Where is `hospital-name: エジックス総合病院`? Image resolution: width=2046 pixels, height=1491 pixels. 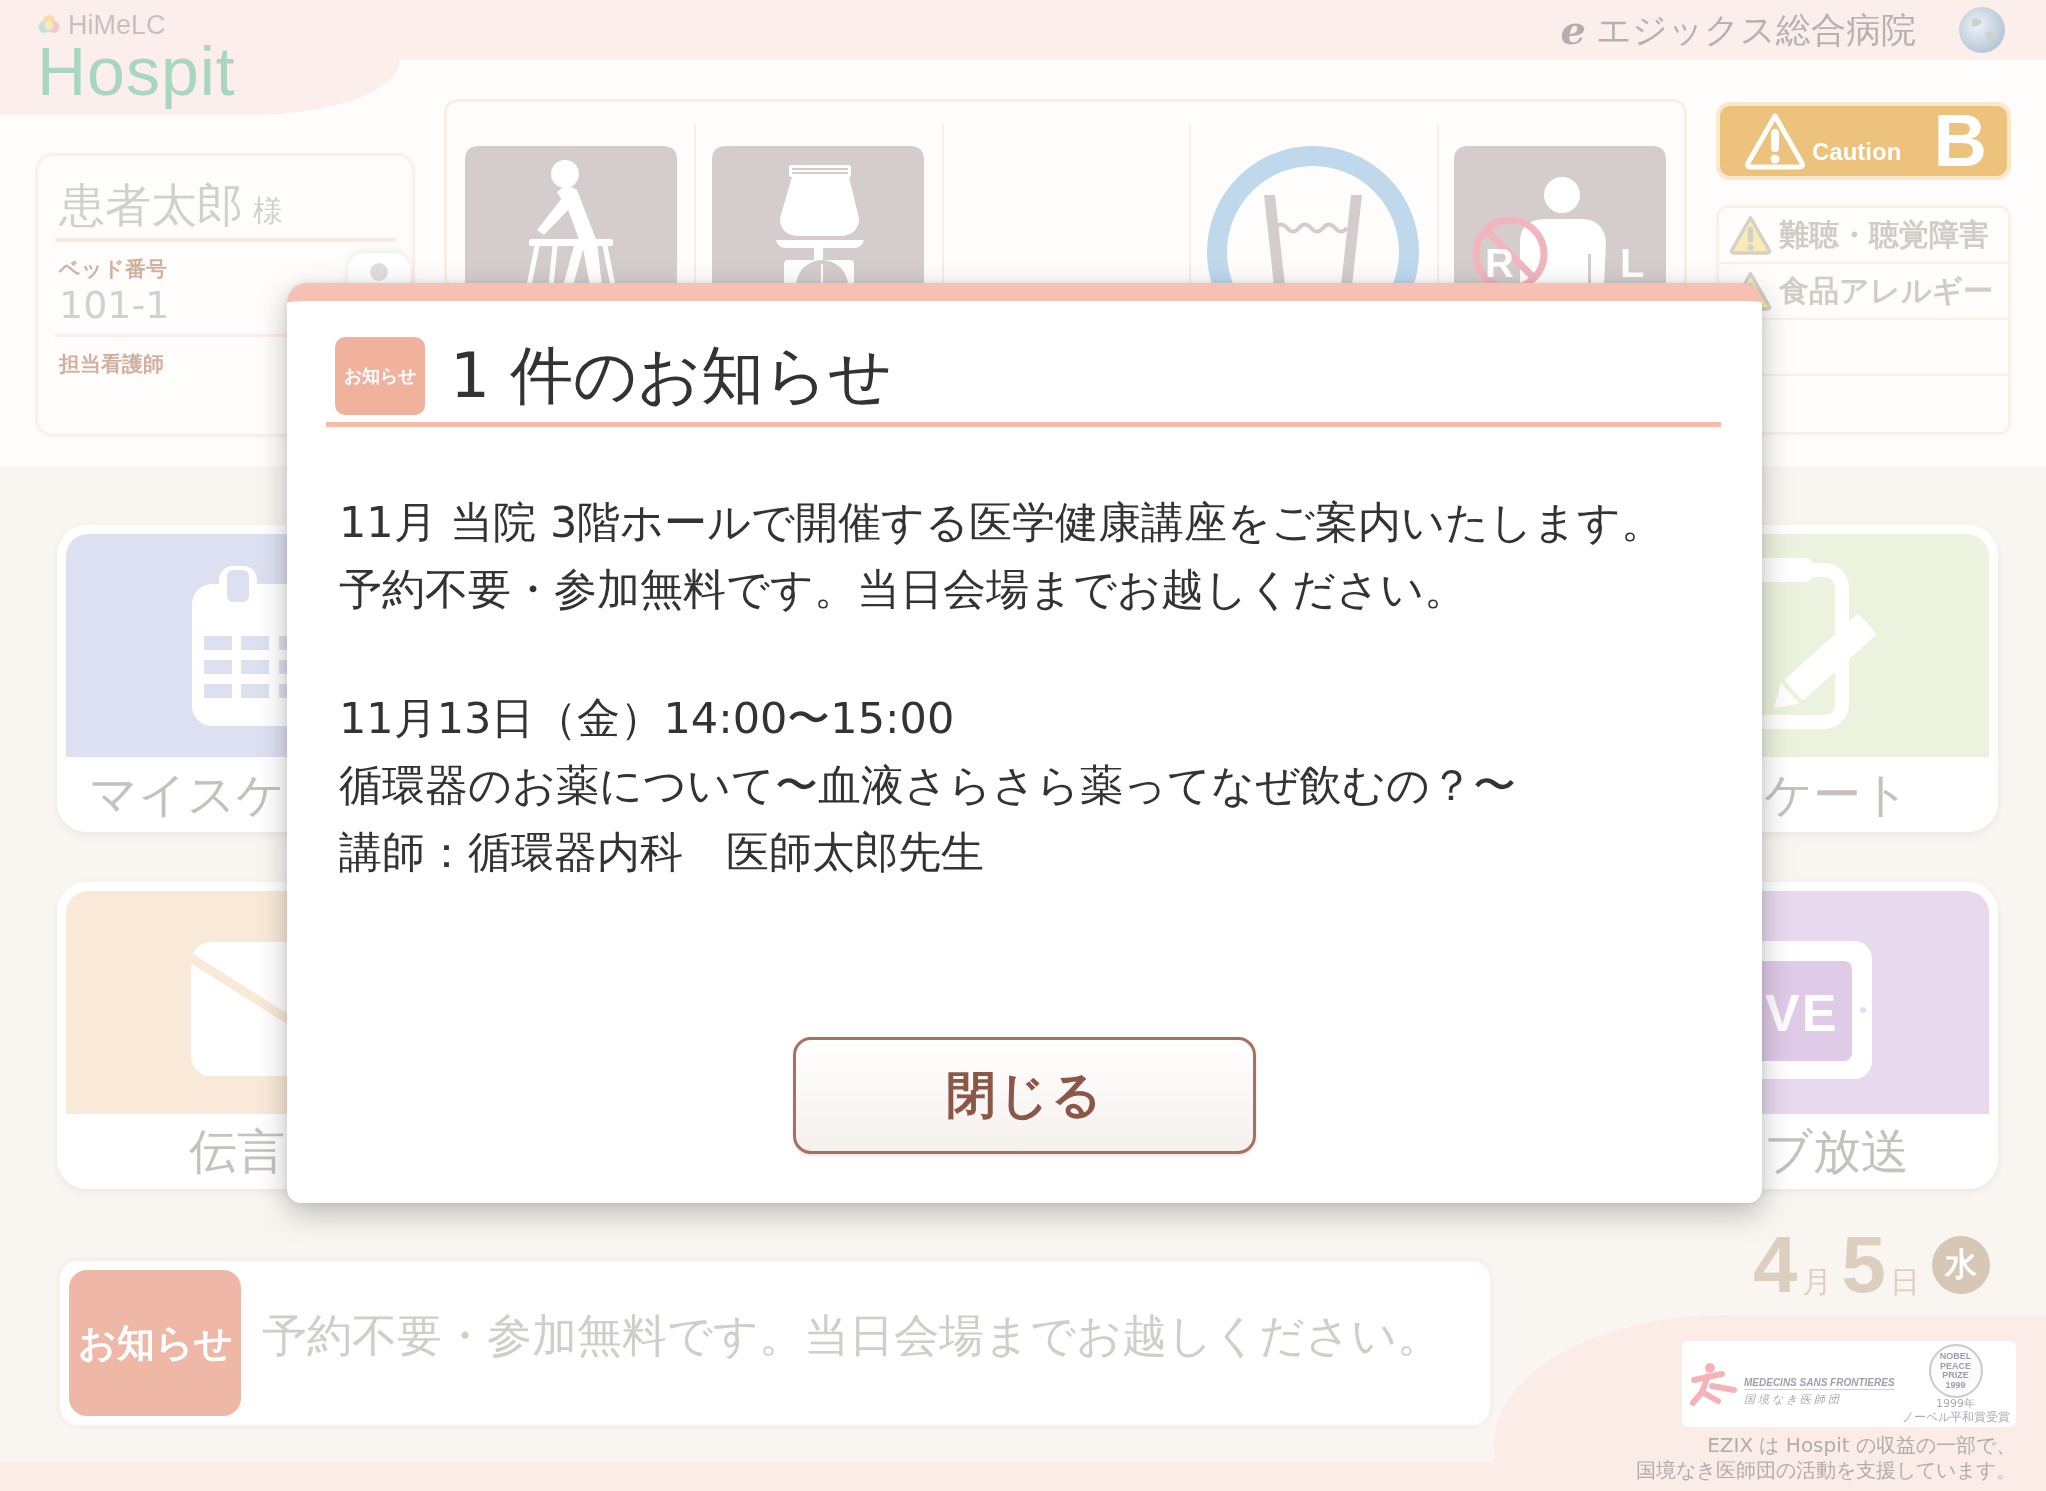 hospital-name: エジックス総合病院 is located at coordinates (1756, 30).